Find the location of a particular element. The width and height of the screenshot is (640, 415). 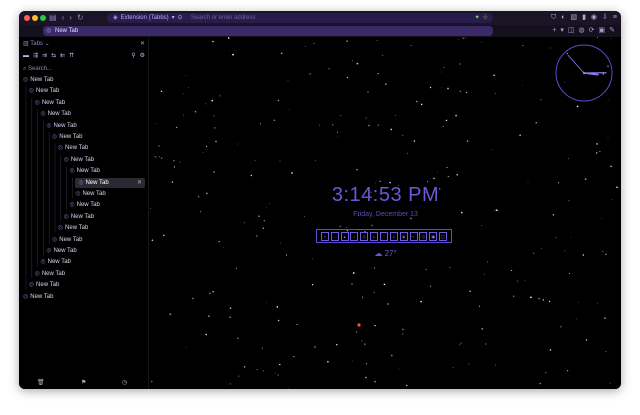

weather-widget: ☁ 27° is located at coordinates (385, 253).